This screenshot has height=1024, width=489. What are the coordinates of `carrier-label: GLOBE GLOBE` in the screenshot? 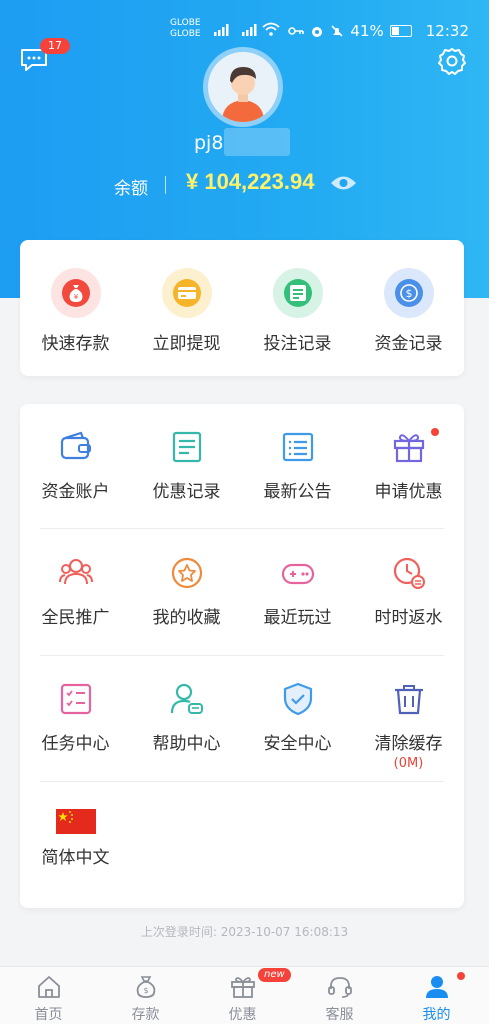 It's located at (185, 28).